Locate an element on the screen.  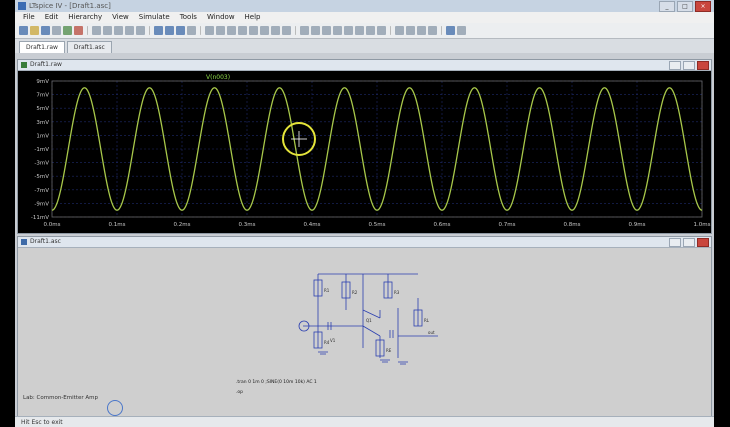
y-tick-label: -1mV is located at coordinates (41, 150).